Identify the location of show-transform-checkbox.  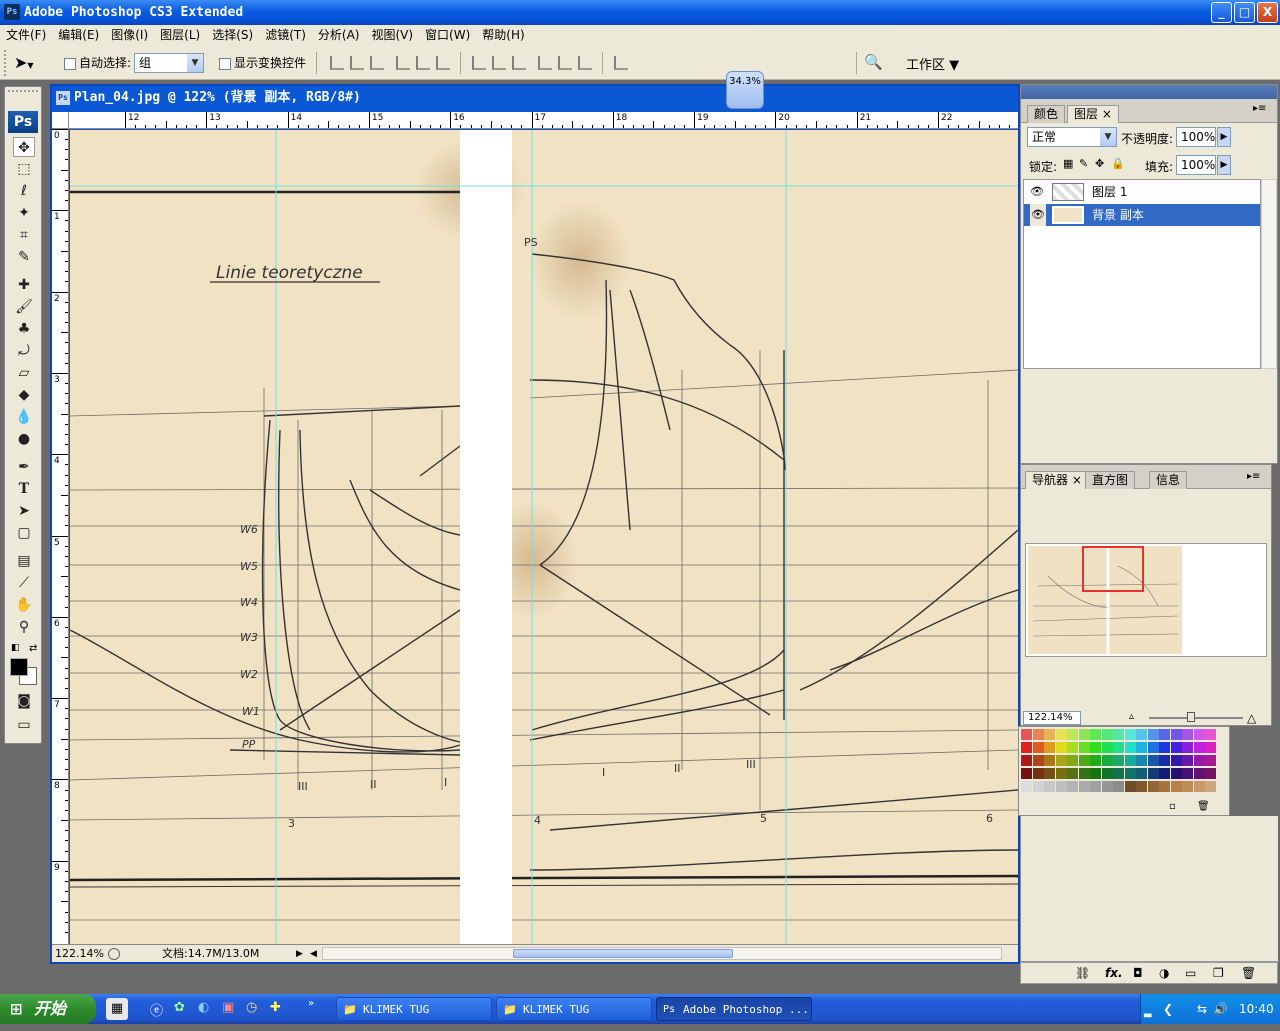
(225, 63).